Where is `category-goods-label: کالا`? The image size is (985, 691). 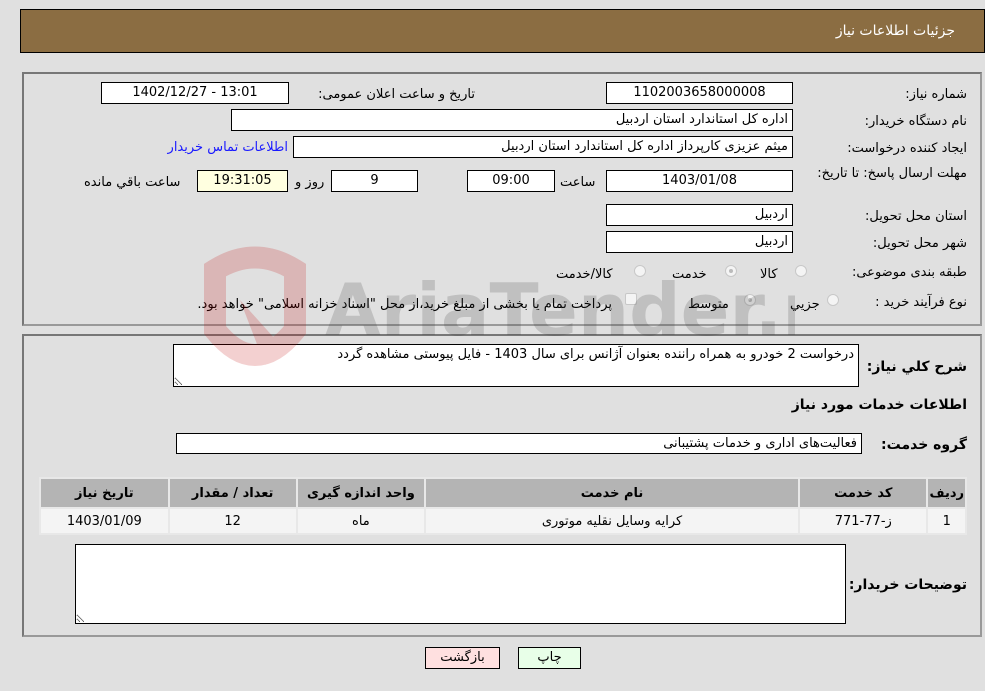 category-goods-label: کالا is located at coordinates (769, 274).